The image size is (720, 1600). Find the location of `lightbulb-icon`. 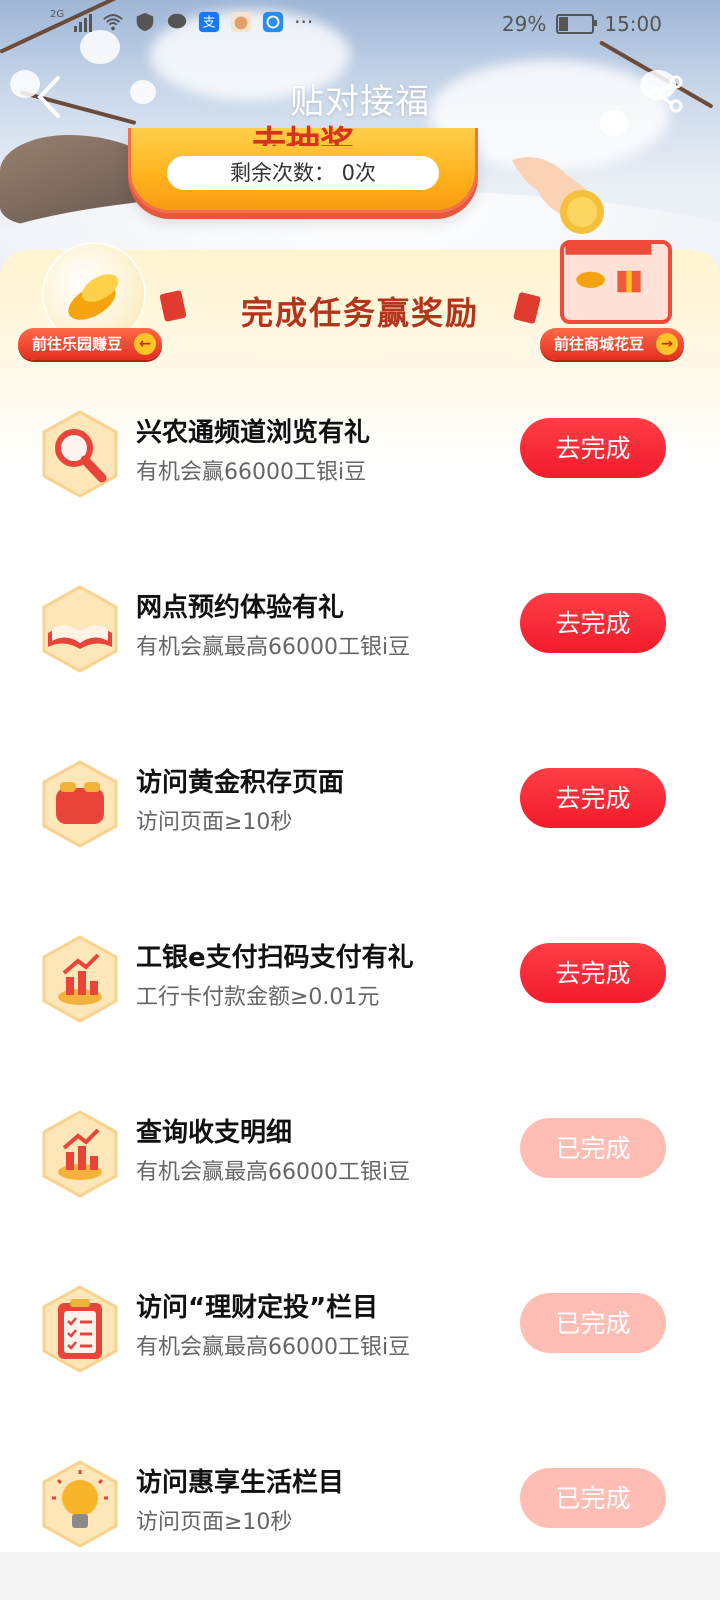

lightbulb-icon is located at coordinates (80, 1504).